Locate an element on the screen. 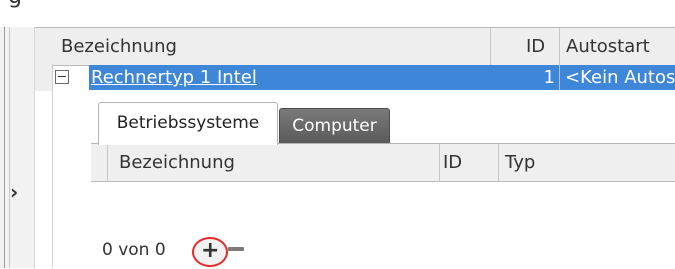 This screenshot has width=675, height=269. collapse-minus-icon is located at coordinates (62, 77).